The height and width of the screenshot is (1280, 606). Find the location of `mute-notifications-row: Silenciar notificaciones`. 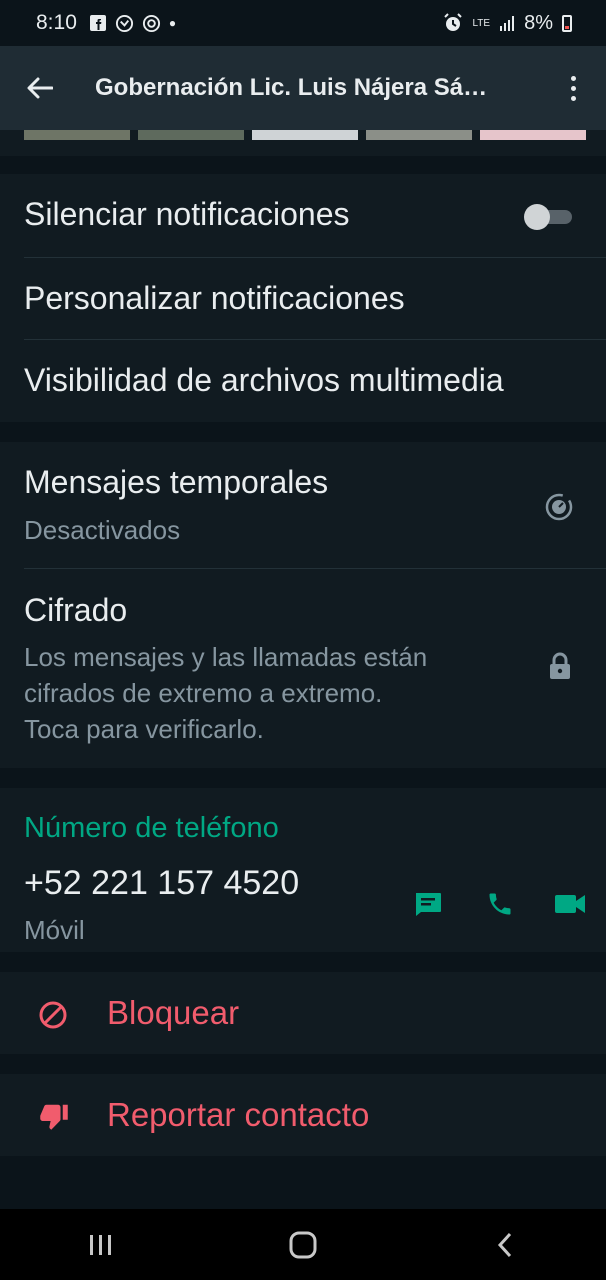

mute-notifications-row: Silenciar notificaciones is located at coordinates (303, 216).